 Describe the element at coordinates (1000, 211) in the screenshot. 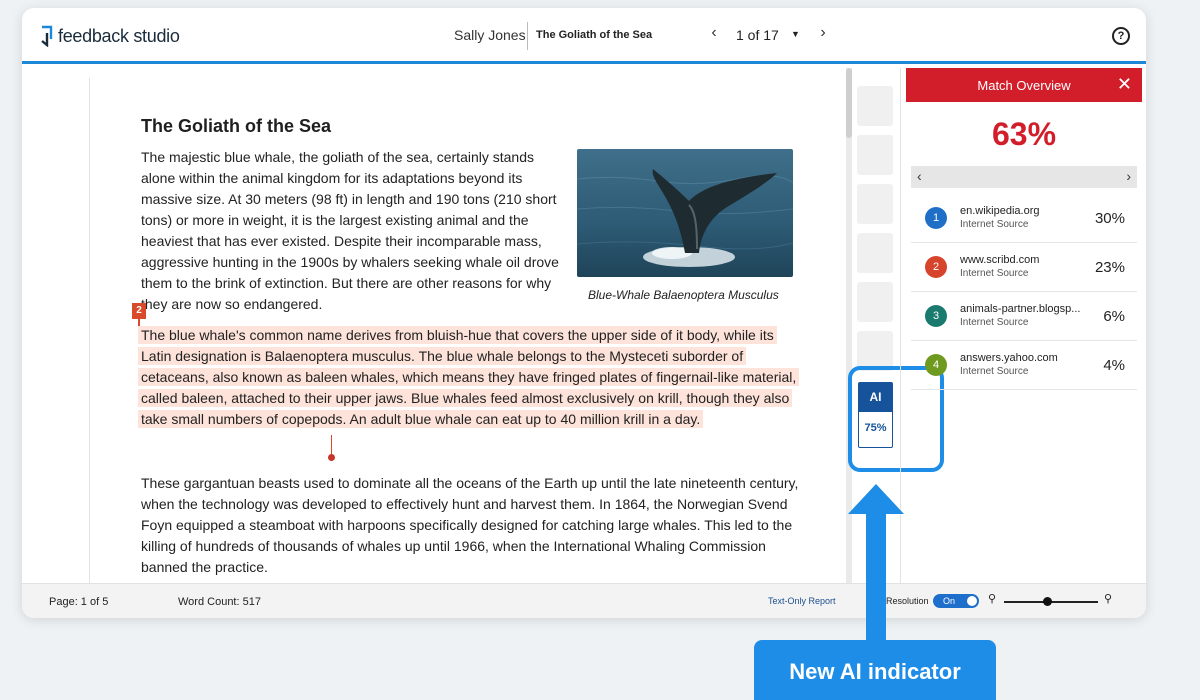

I see `source-name: en.wikipedia.org` at that location.